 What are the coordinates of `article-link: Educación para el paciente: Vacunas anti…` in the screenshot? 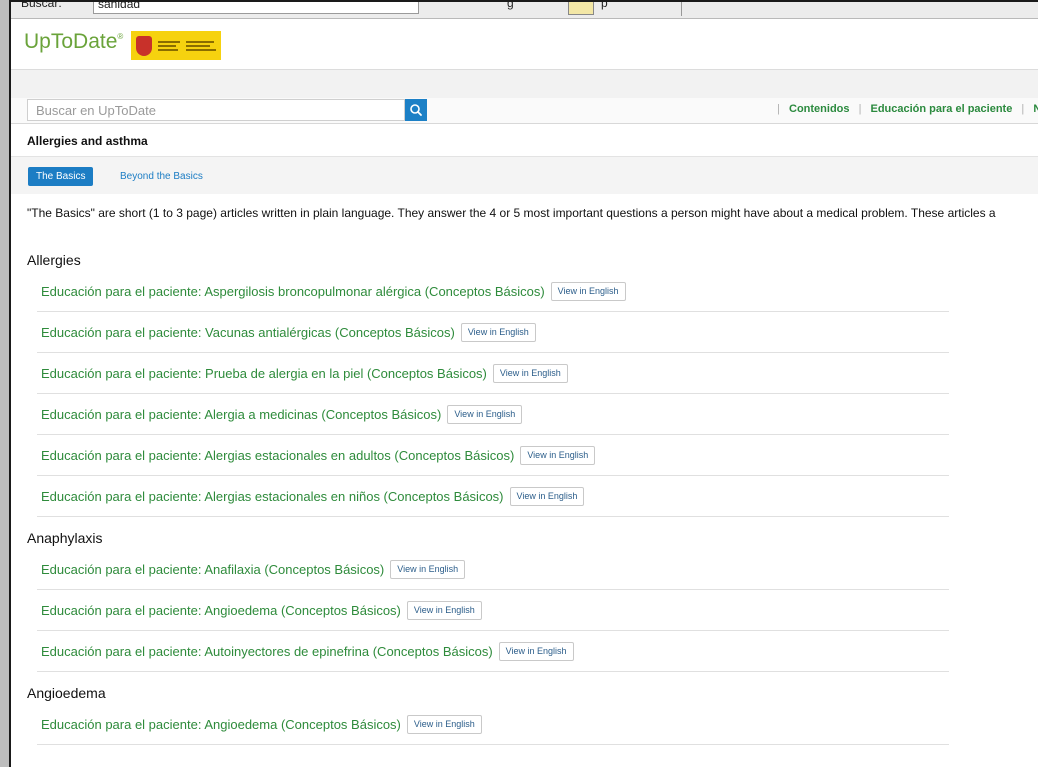 It's located at (248, 332).